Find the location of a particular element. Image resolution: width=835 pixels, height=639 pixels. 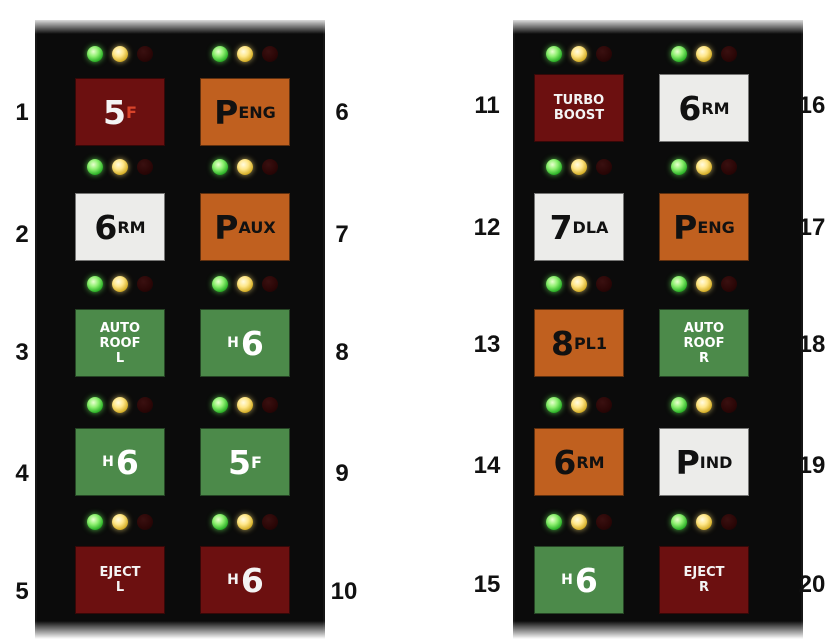

switch-10-button: H6 is located at coordinates (245, 580).